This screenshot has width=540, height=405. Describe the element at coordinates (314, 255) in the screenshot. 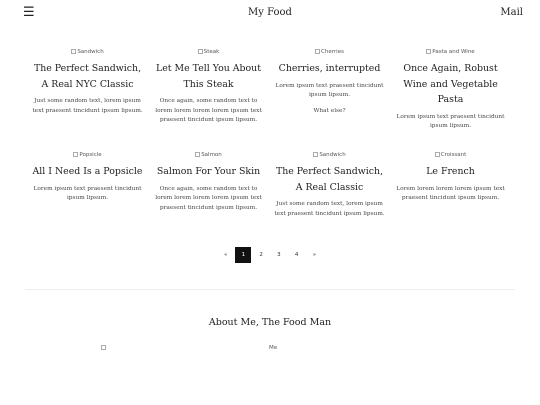

I see `pagination-next: »` at that location.